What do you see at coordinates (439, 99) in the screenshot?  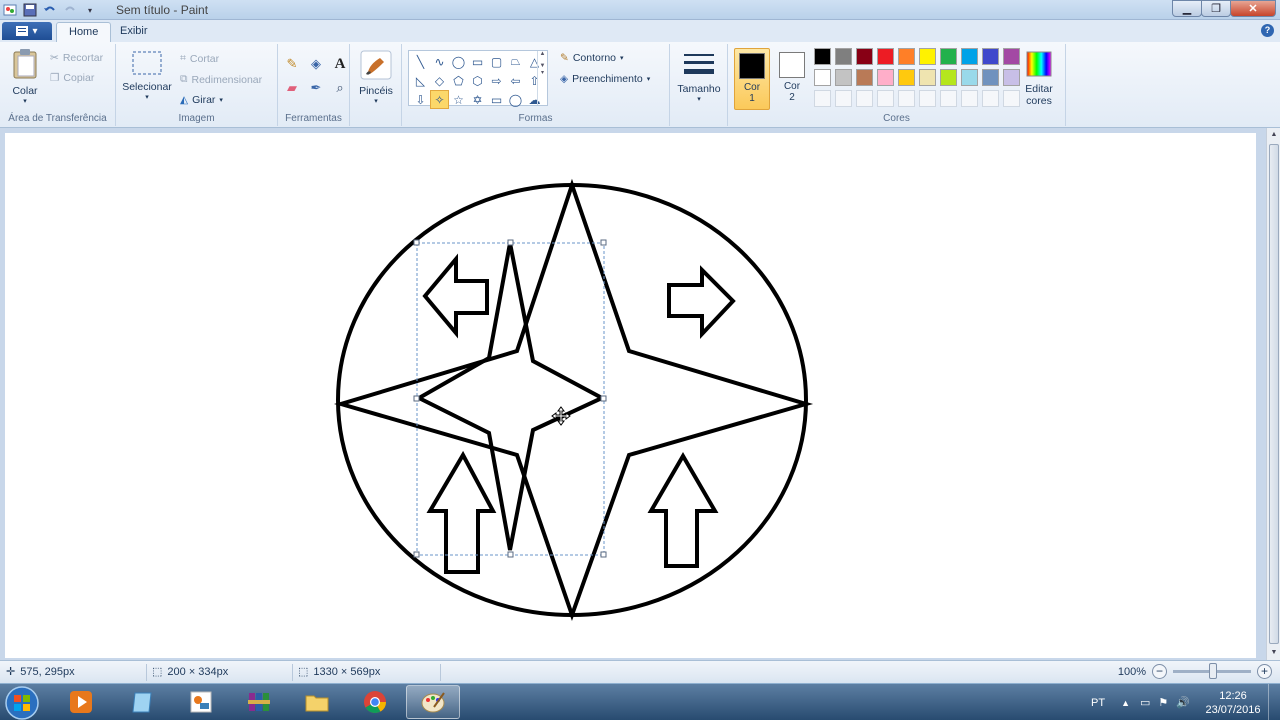 I see `four-point-star-shape-icon: ✧` at bounding box center [439, 99].